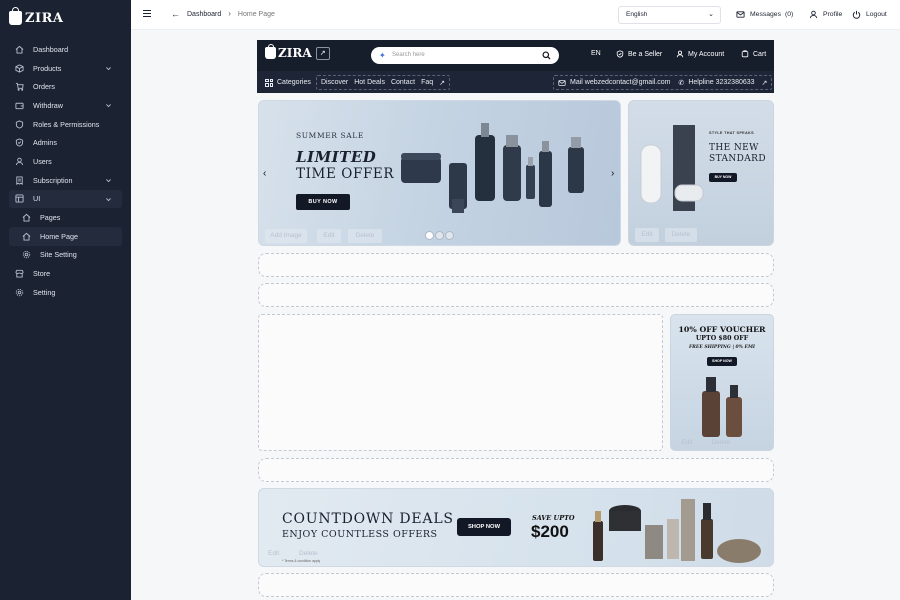 The image size is (900, 600). Describe the element at coordinates (65, 86) in the screenshot. I see `sidebar-item-orders: Orders` at that location.